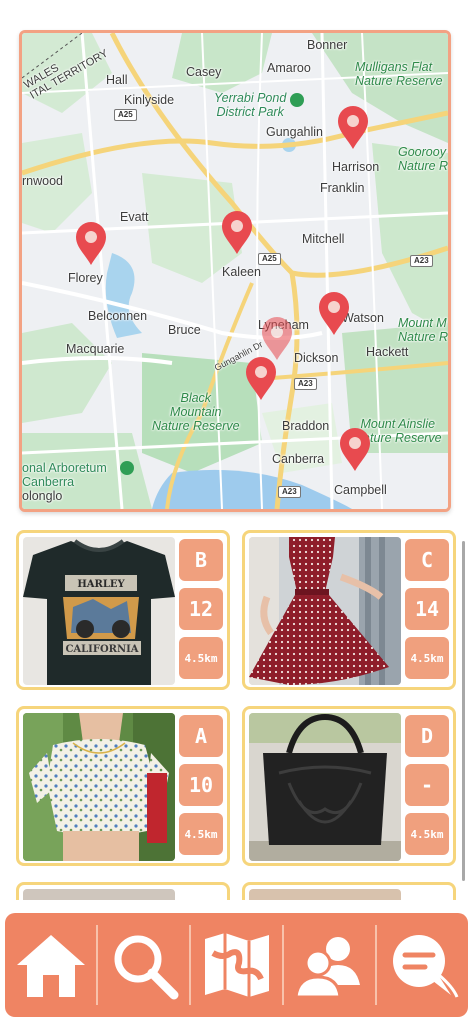 This screenshot has height=1024, width=473. I want to click on place-braddon: Braddon, so click(306, 426).